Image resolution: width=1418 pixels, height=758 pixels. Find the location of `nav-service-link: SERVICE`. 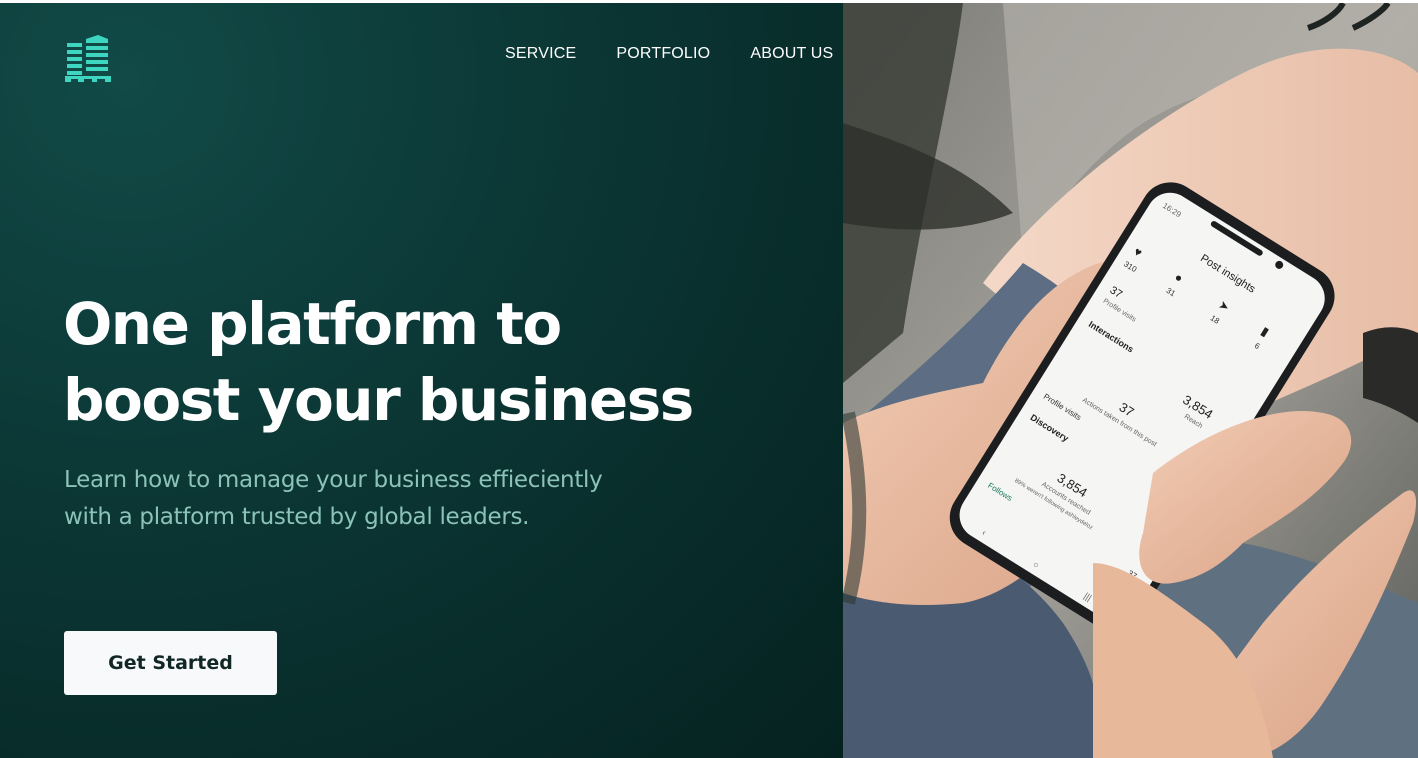

nav-service-link: SERVICE is located at coordinates (540, 54).